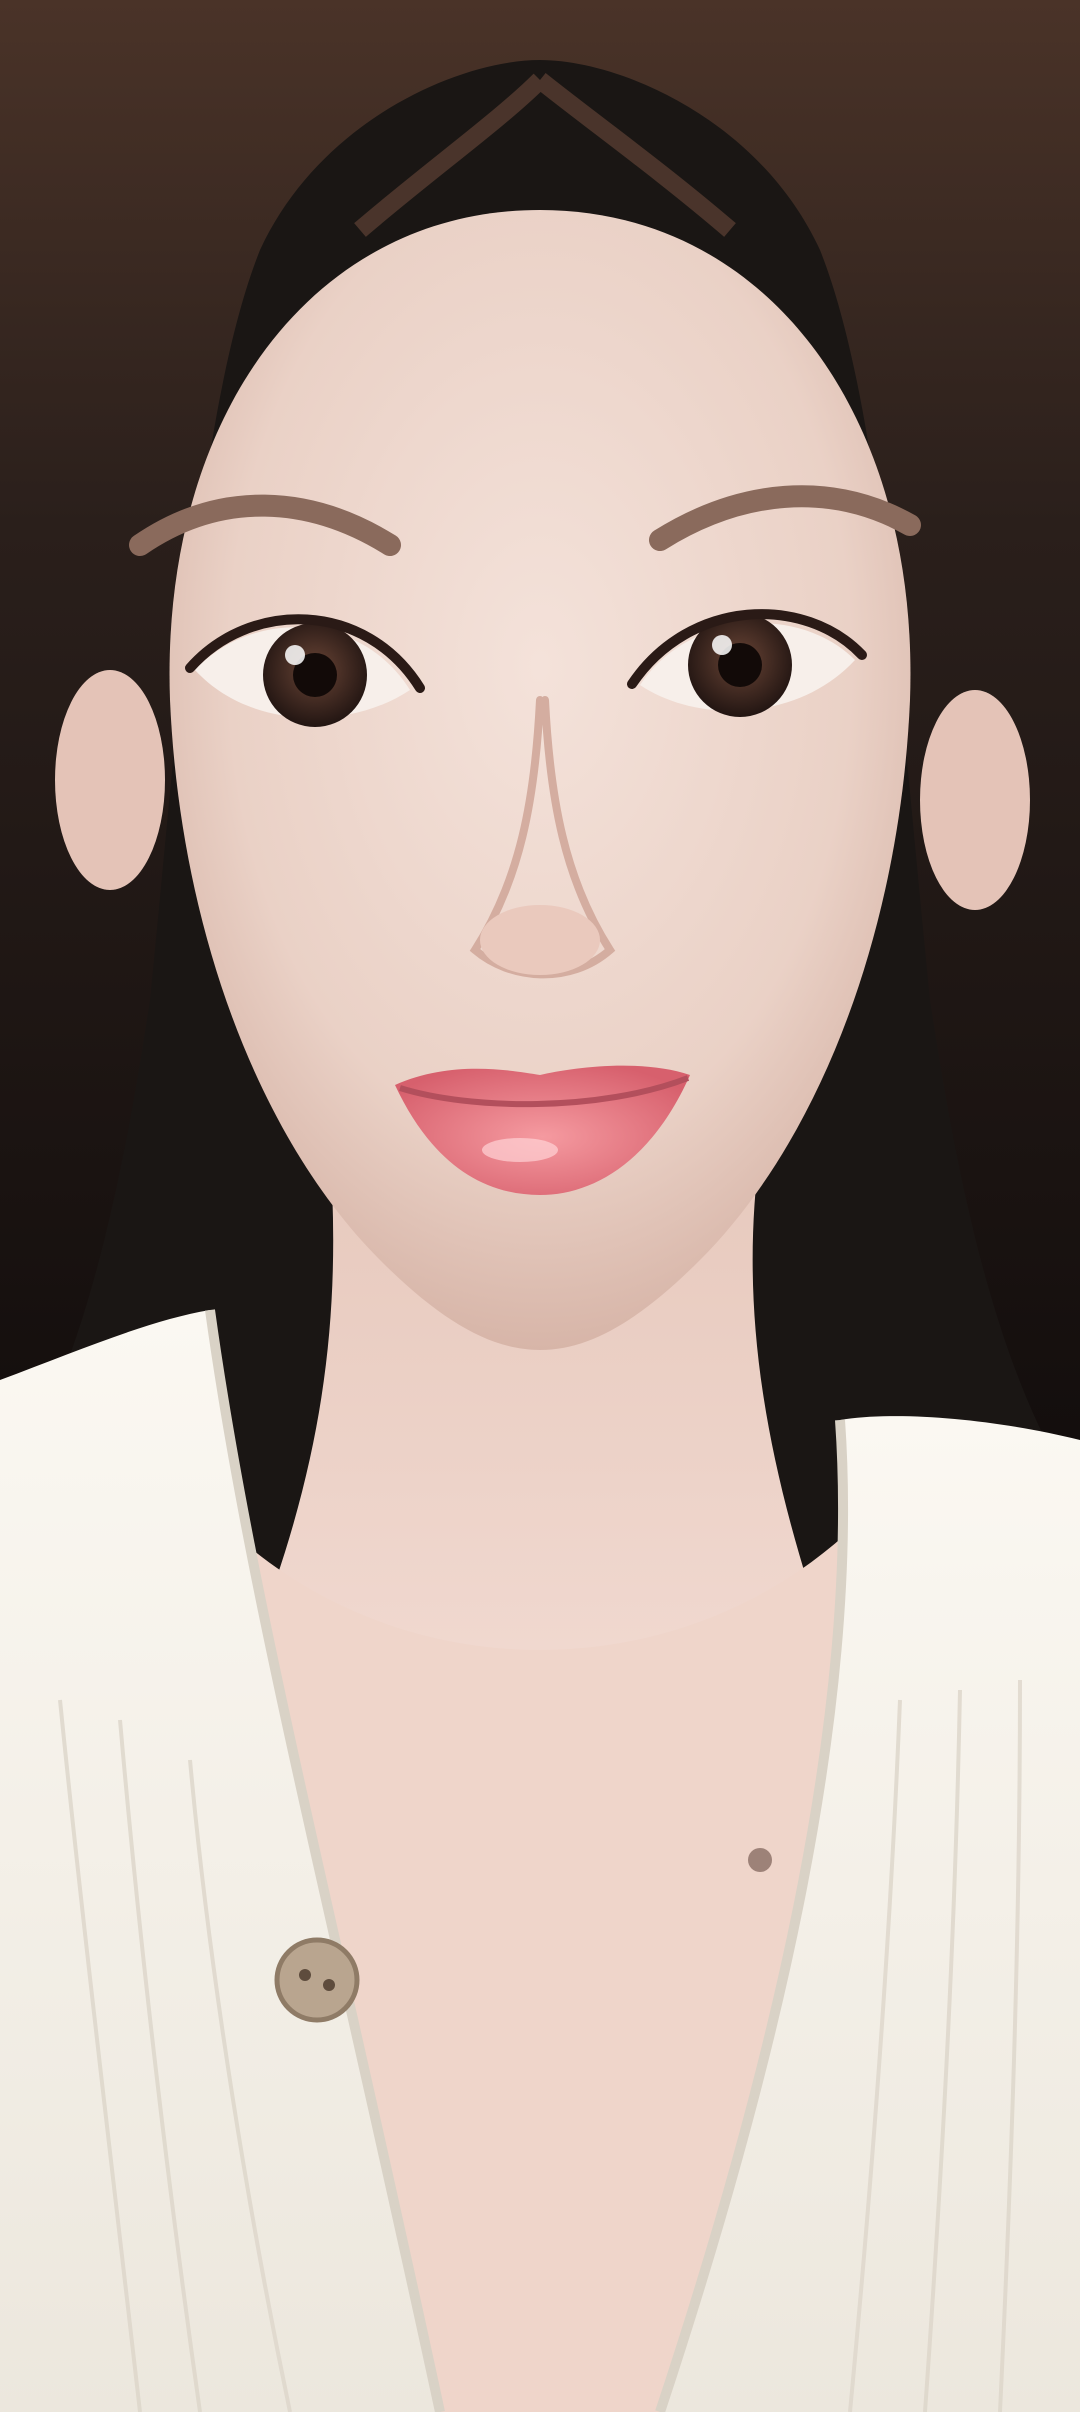 The height and width of the screenshot is (2412, 1080). What do you see at coordinates (760, 1860) in the screenshot?
I see `chest-mark` at bounding box center [760, 1860].